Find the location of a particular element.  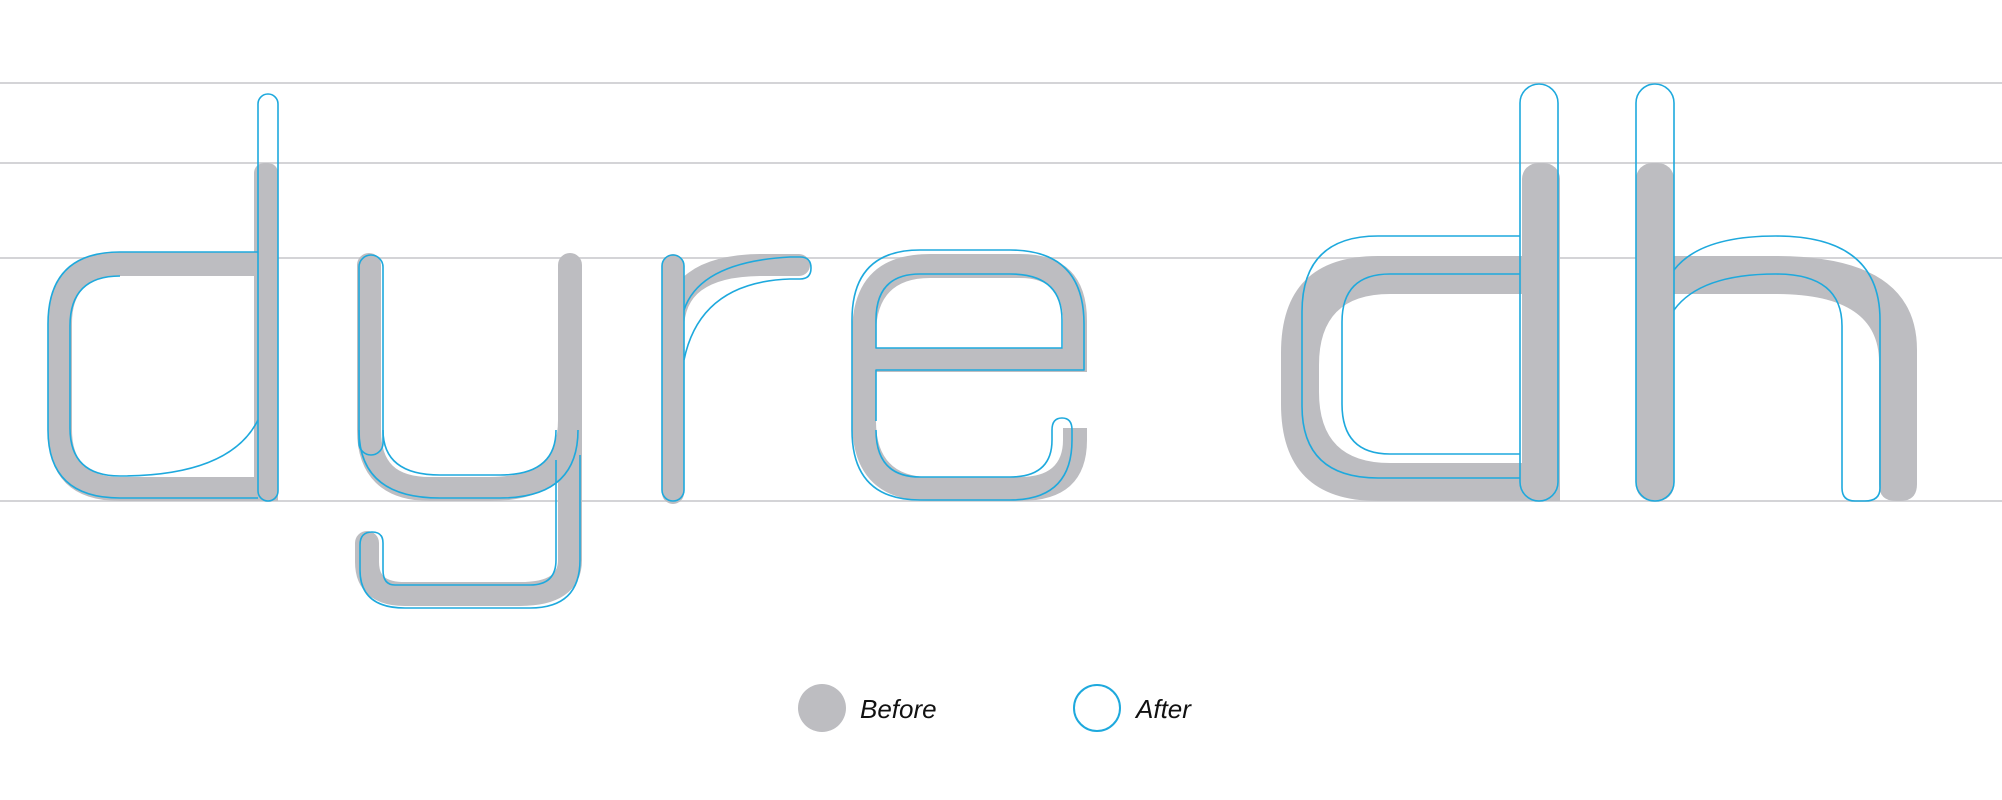

after-swatch-icon is located at coordinates (1097, 708).